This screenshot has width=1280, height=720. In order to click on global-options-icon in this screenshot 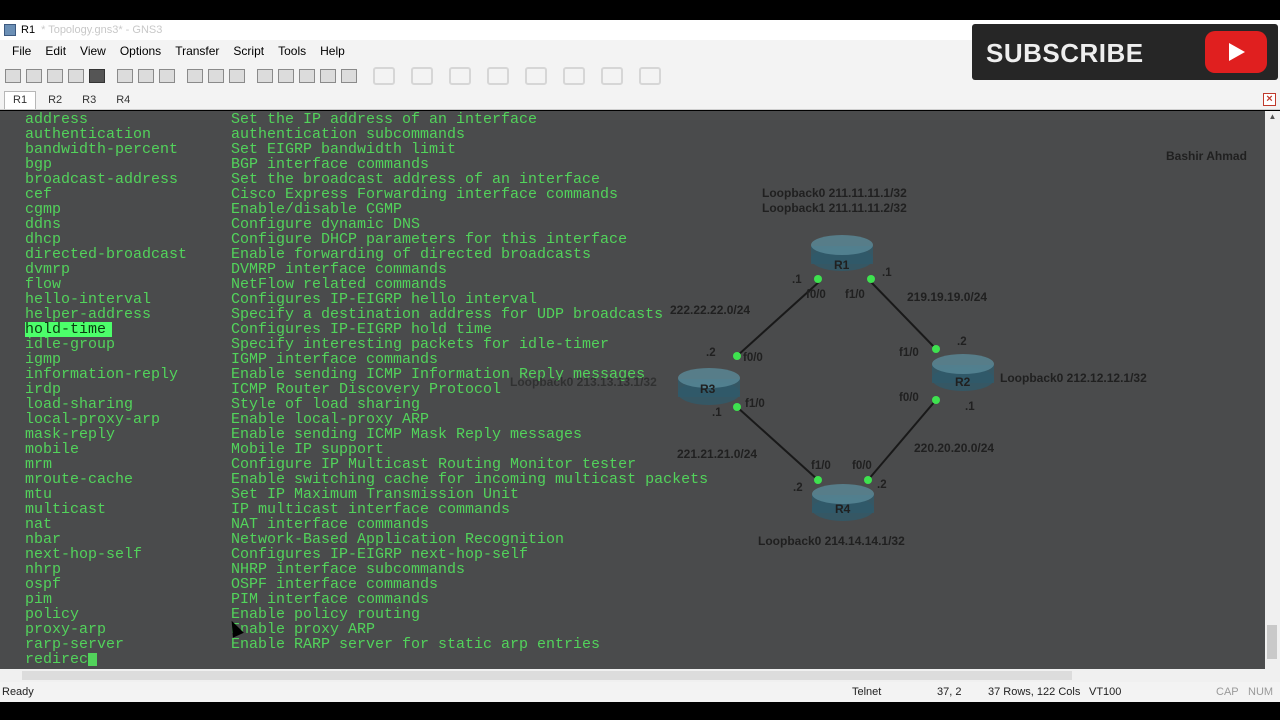, I will do `click(286, 76)`.